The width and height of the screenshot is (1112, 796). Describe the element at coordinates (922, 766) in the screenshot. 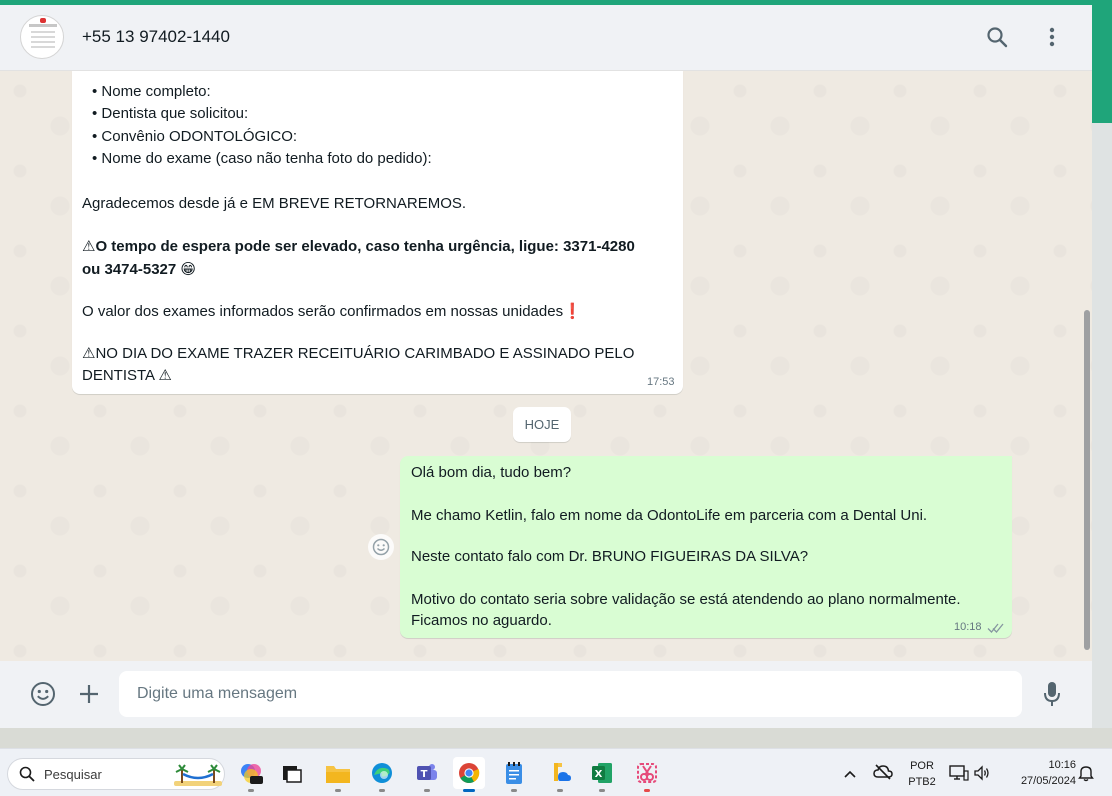

I see `keyboard-language-line1: POR` at that location.